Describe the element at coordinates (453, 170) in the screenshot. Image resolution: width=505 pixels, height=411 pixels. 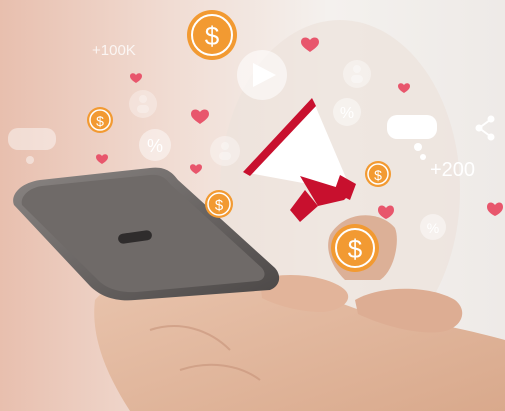
I see `count-label-large: +200` at that location.